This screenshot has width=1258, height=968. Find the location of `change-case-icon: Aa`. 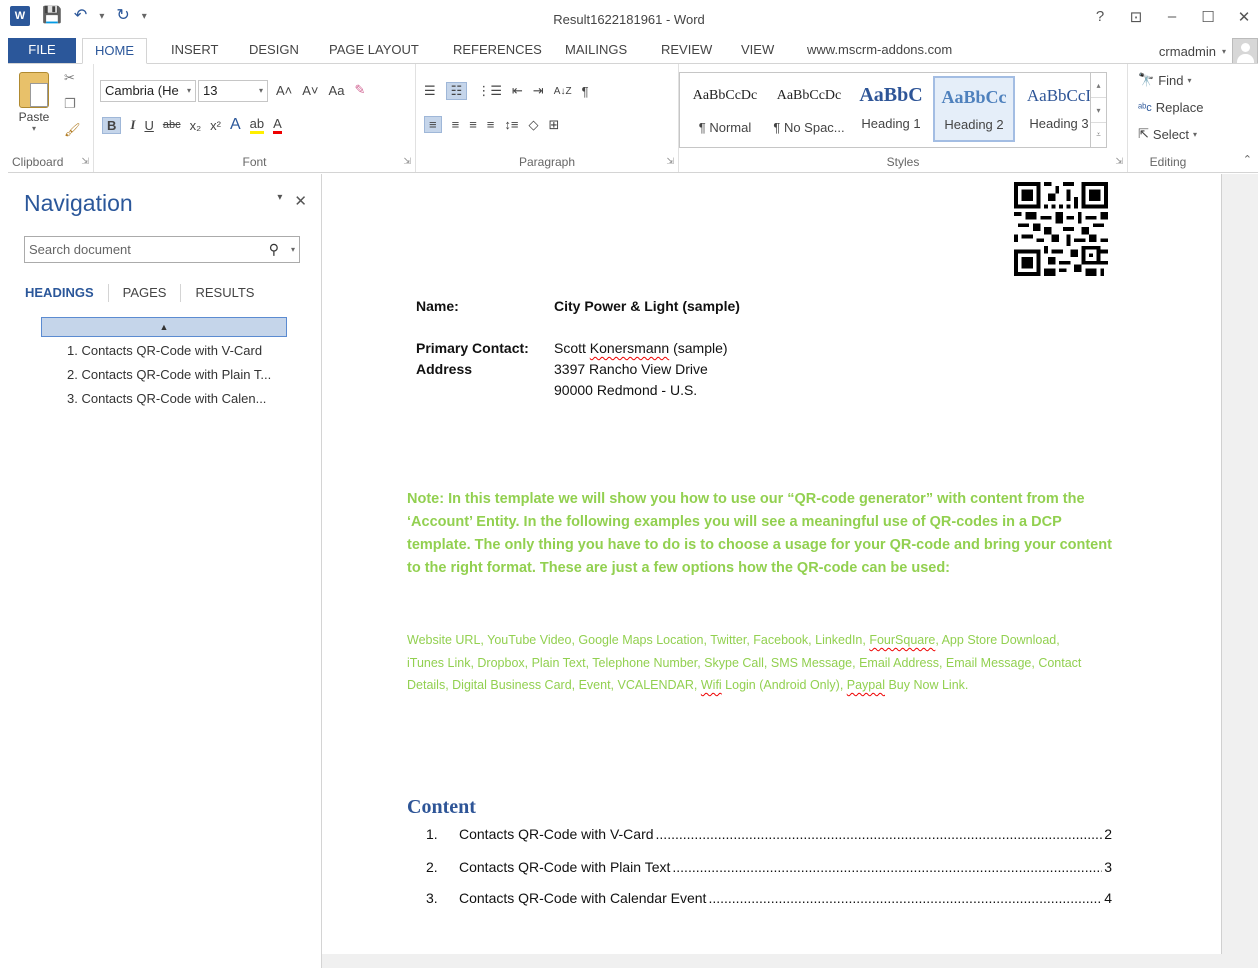

change-case-icon: Aa is located at coordinates (337, 90).